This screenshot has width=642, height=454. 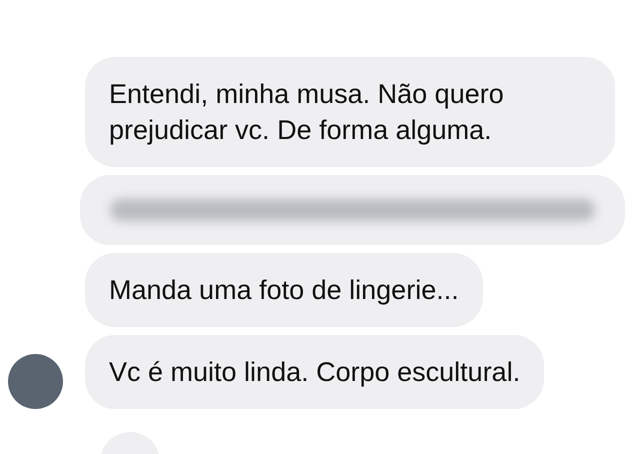 I want to click on message-bubble: Vc é muito linda. Corpo escultural., so click(x=314, y=372).